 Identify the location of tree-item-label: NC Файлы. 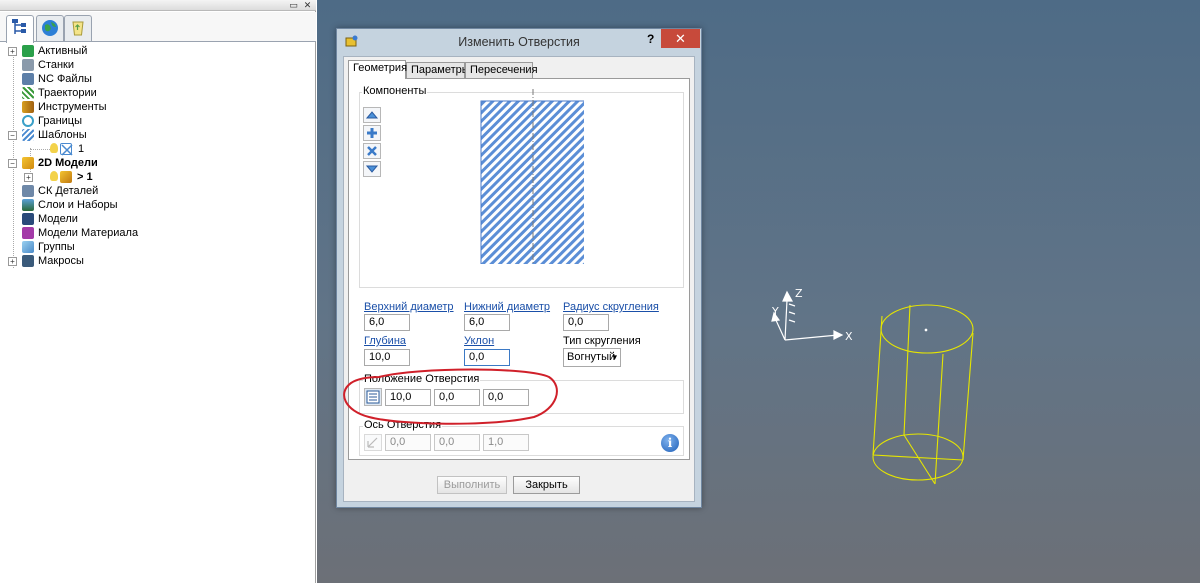
(65, 79).